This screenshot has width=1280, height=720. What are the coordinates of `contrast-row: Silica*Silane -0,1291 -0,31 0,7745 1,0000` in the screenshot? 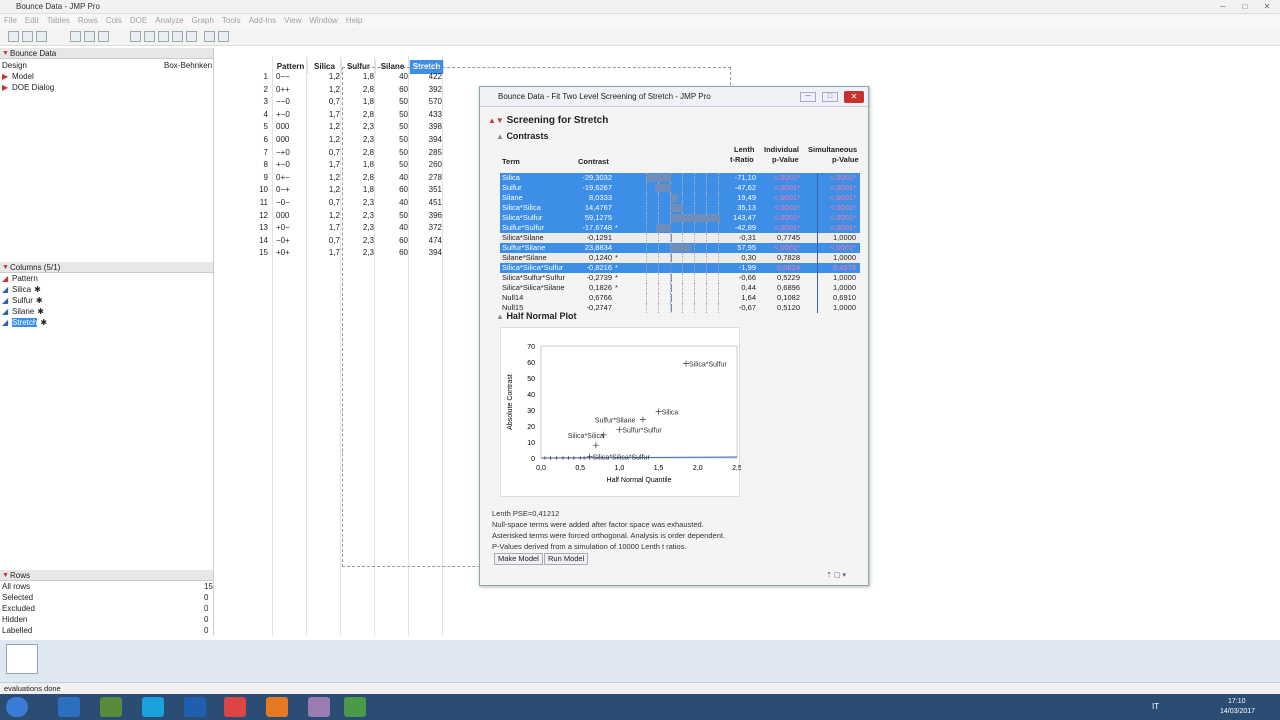 It's located at (680, 238).